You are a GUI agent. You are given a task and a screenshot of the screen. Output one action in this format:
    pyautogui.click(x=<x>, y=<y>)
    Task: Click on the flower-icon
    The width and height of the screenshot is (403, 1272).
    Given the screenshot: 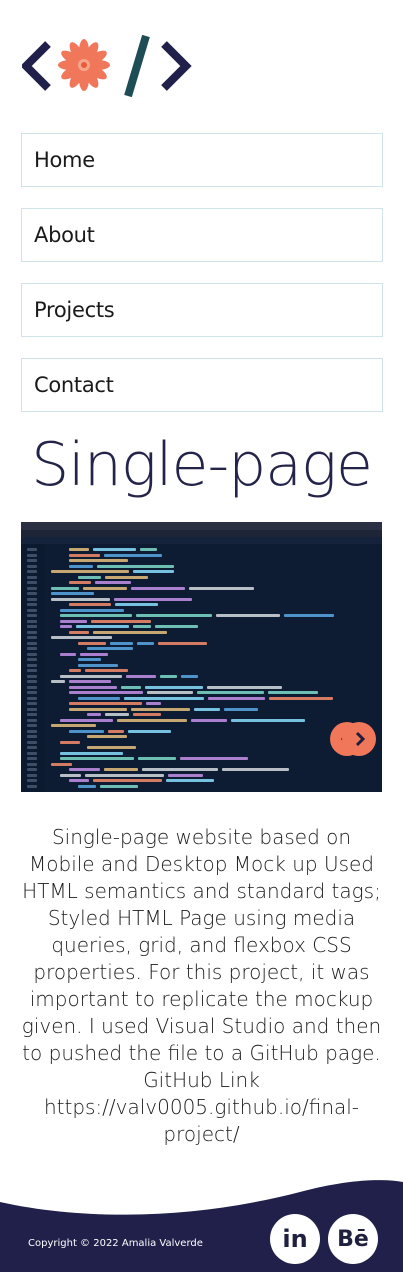 What is the action you would take?
    pyautogui.click(x=84, y=65)
    